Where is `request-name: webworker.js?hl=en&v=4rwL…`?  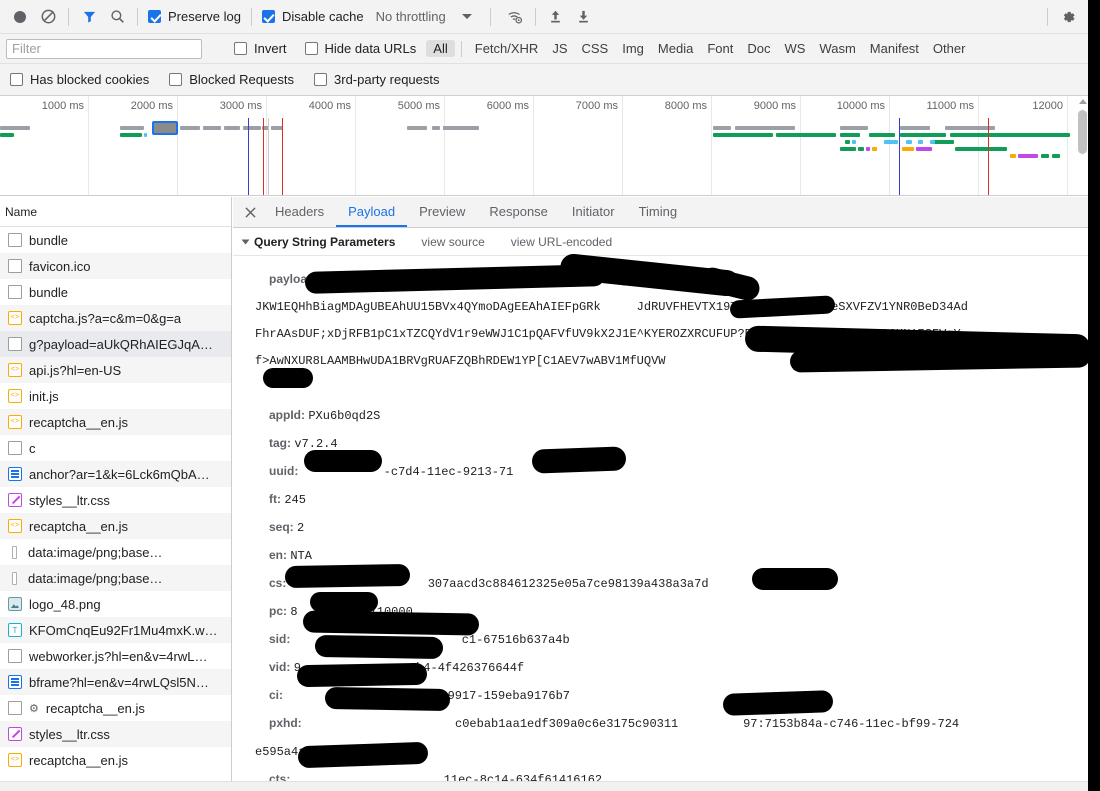
request-name: webworker.js?hl=en&v=4rwL… is located at coordinates (118, 656).